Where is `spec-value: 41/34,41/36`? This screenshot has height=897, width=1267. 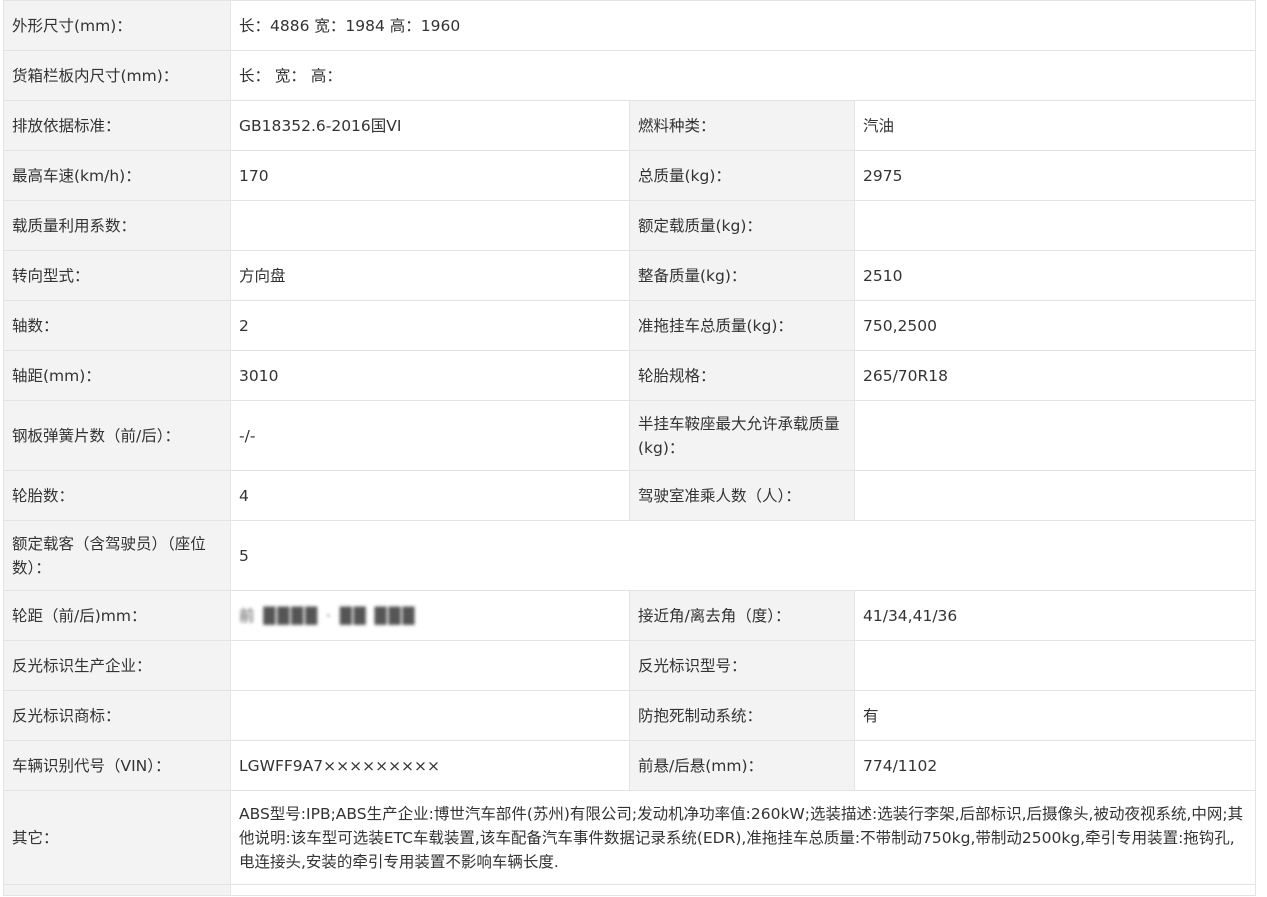
spec-value: 41/34,41/36 is located at coordinates (1055, 615).